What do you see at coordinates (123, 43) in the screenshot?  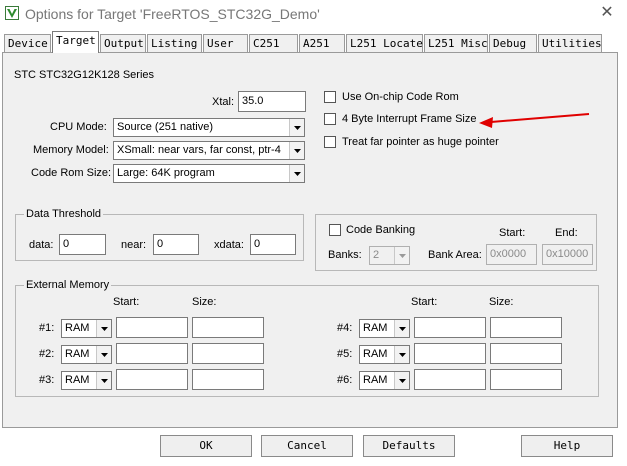 I see `tab-output: Output` at bounding box center [123, 43].